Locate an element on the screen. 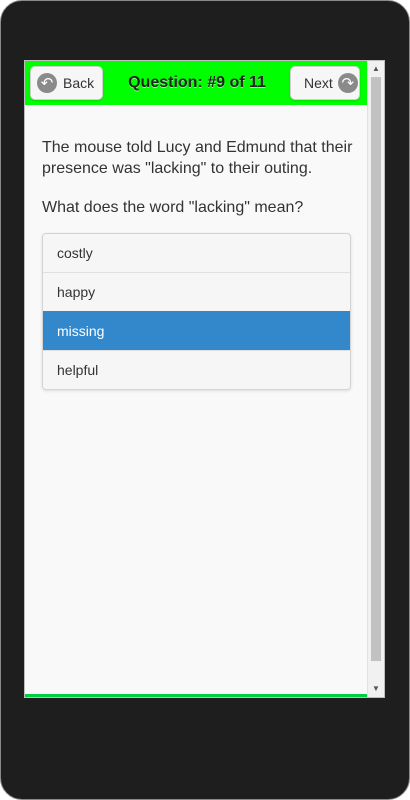  next-button: Next ↷ is located at coordinates (325, 83).